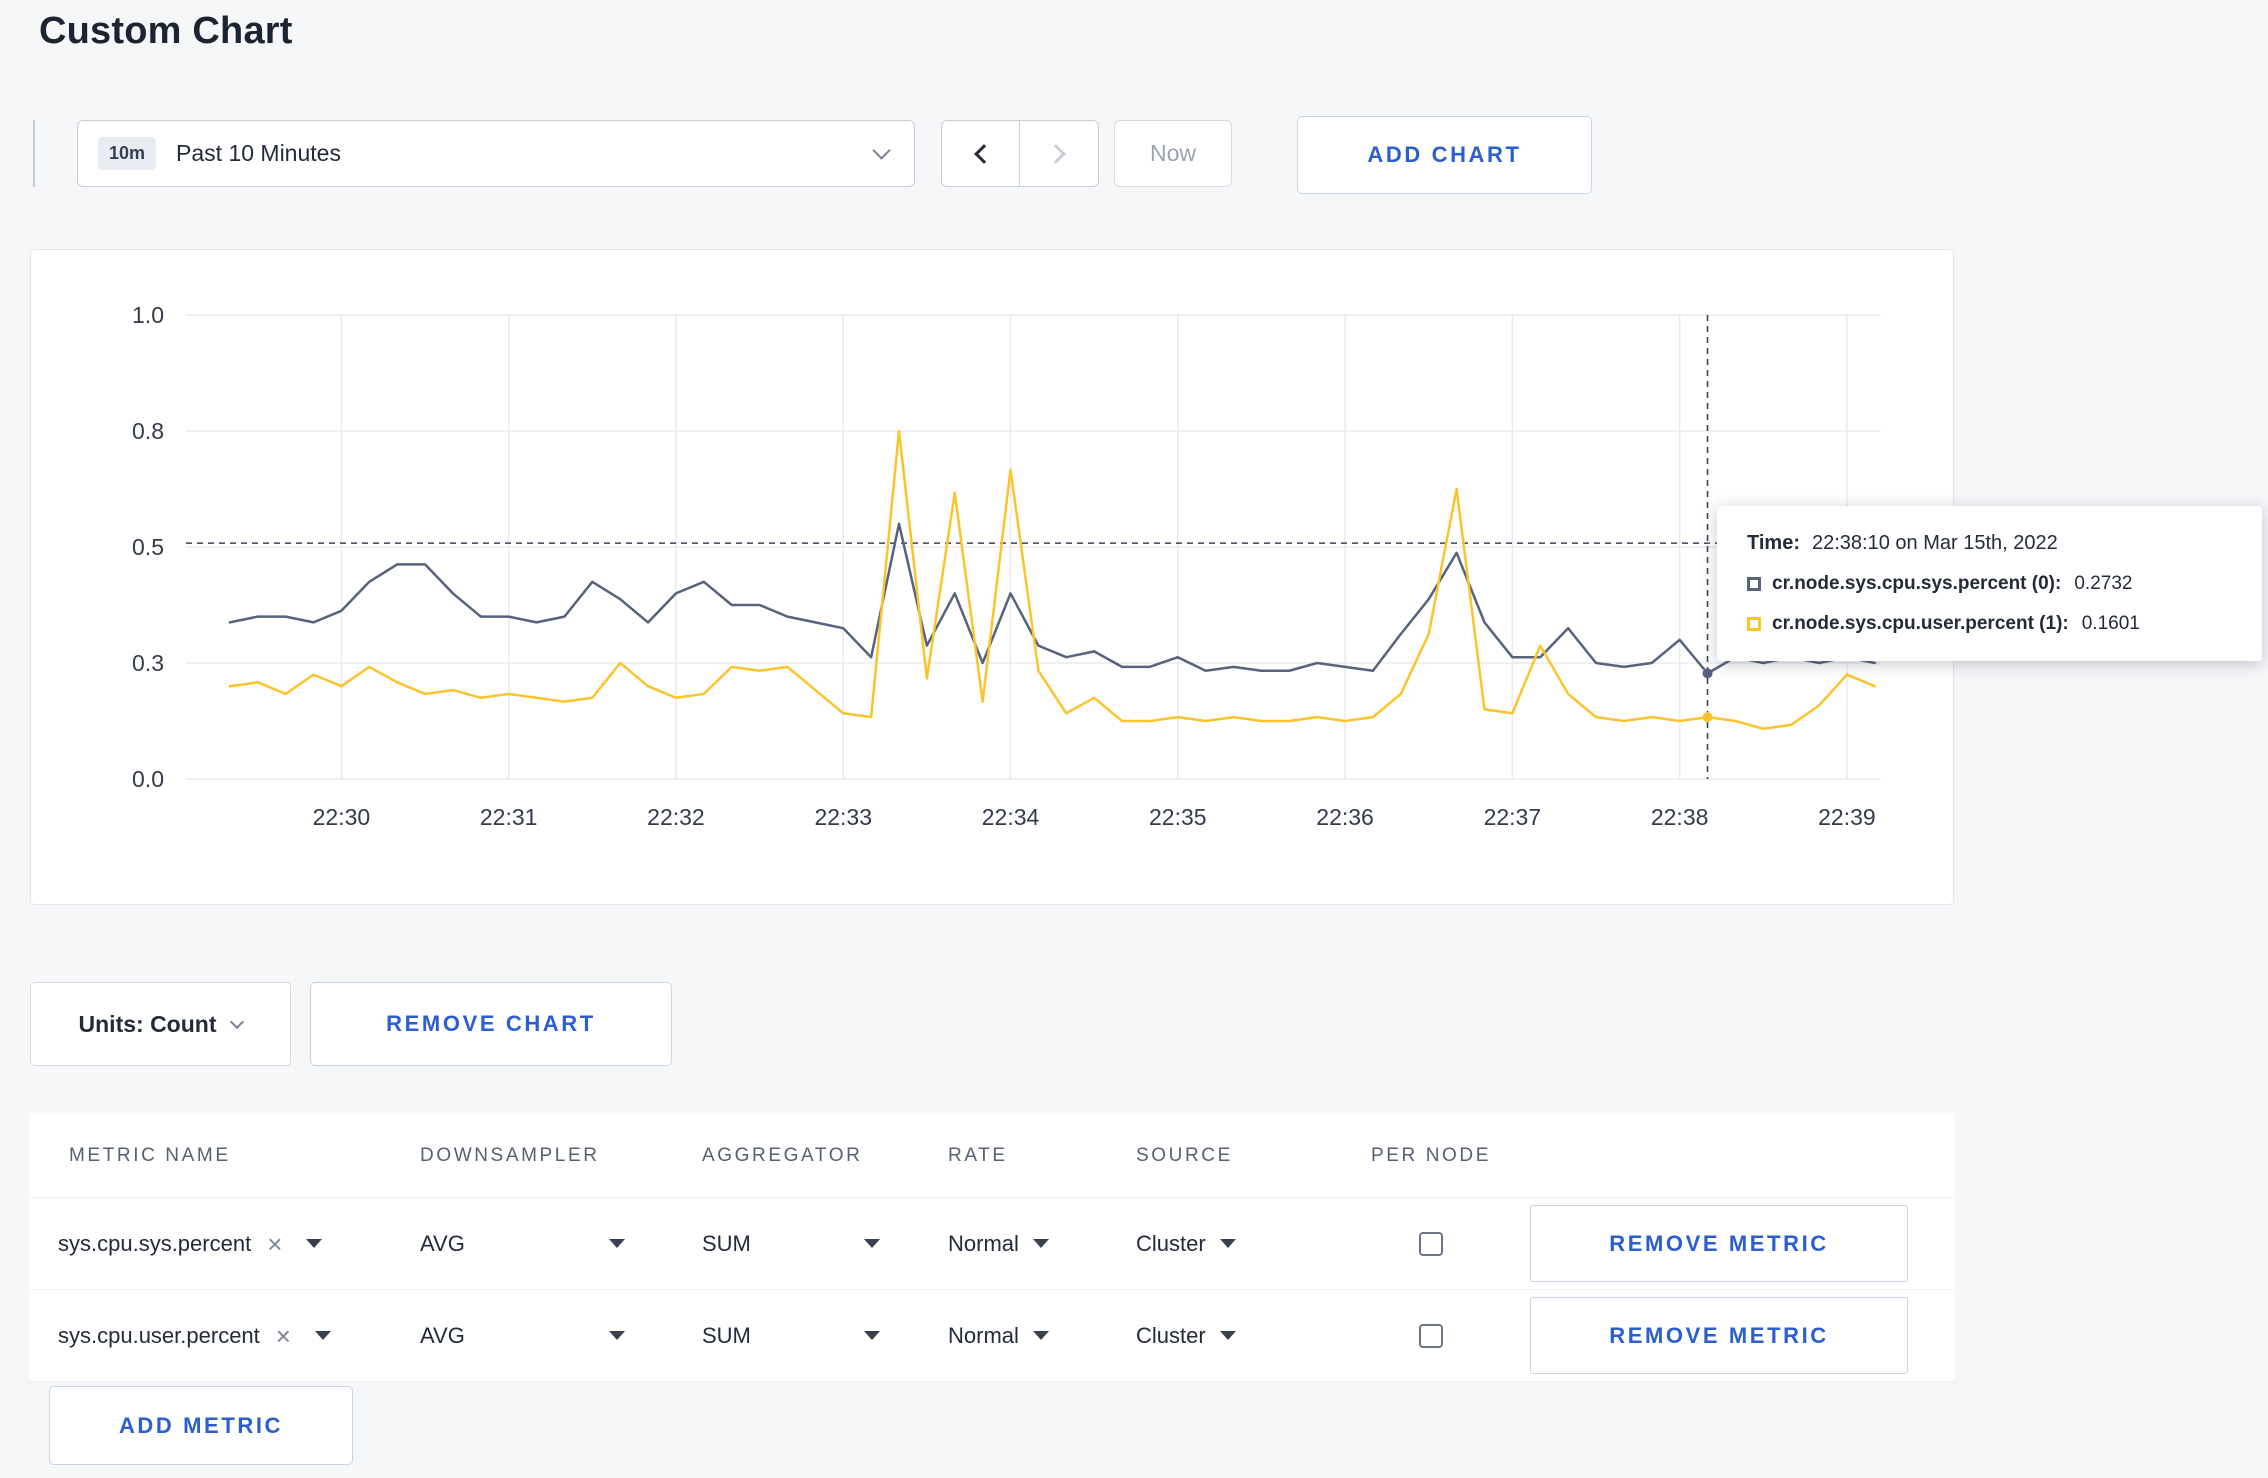  Describe the element at coordinates (509, 817) in the screenshot. I see `x-tick-label: 22:31` at that location.